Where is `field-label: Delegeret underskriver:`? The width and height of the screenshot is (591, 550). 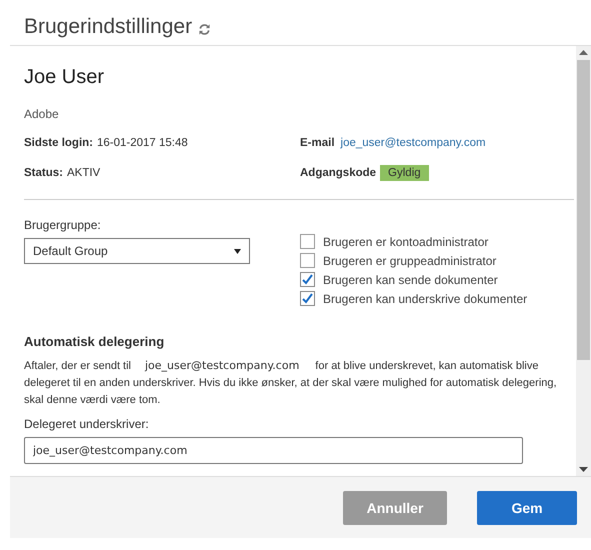 field-label: Delegeret underskriver: is located at coordinates (87, 424).